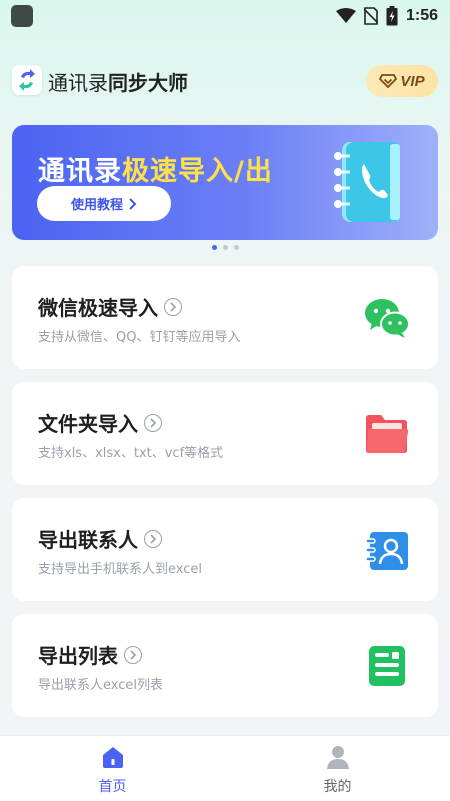 Image resolution: width=450 pixels, height=801 pixels. Describe the element at coordinates (392, 16) in the screenshot. I see `battery-charging-icon` at that location.